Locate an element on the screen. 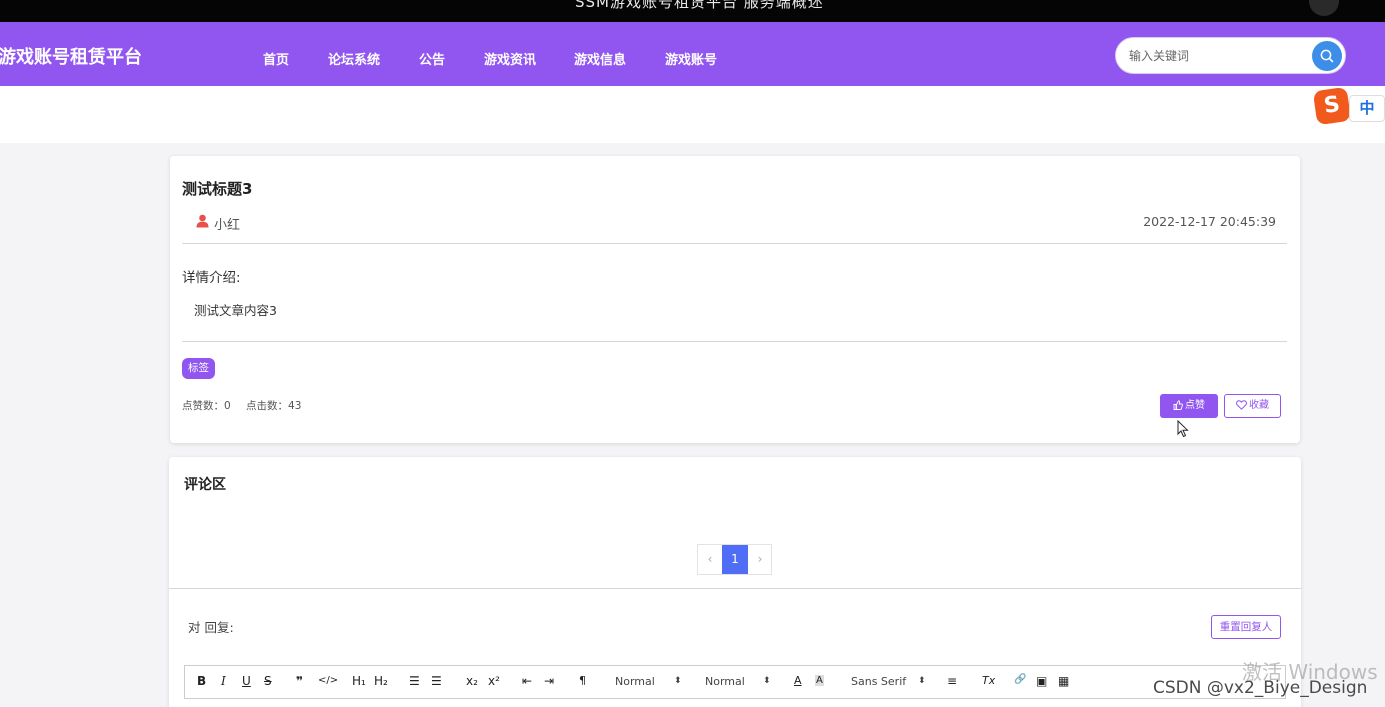 This screenshot has height=707, width=1385. top-banner: SSM游戏账号租赁平台 服务端概述 is located at coordinates (692, 11).